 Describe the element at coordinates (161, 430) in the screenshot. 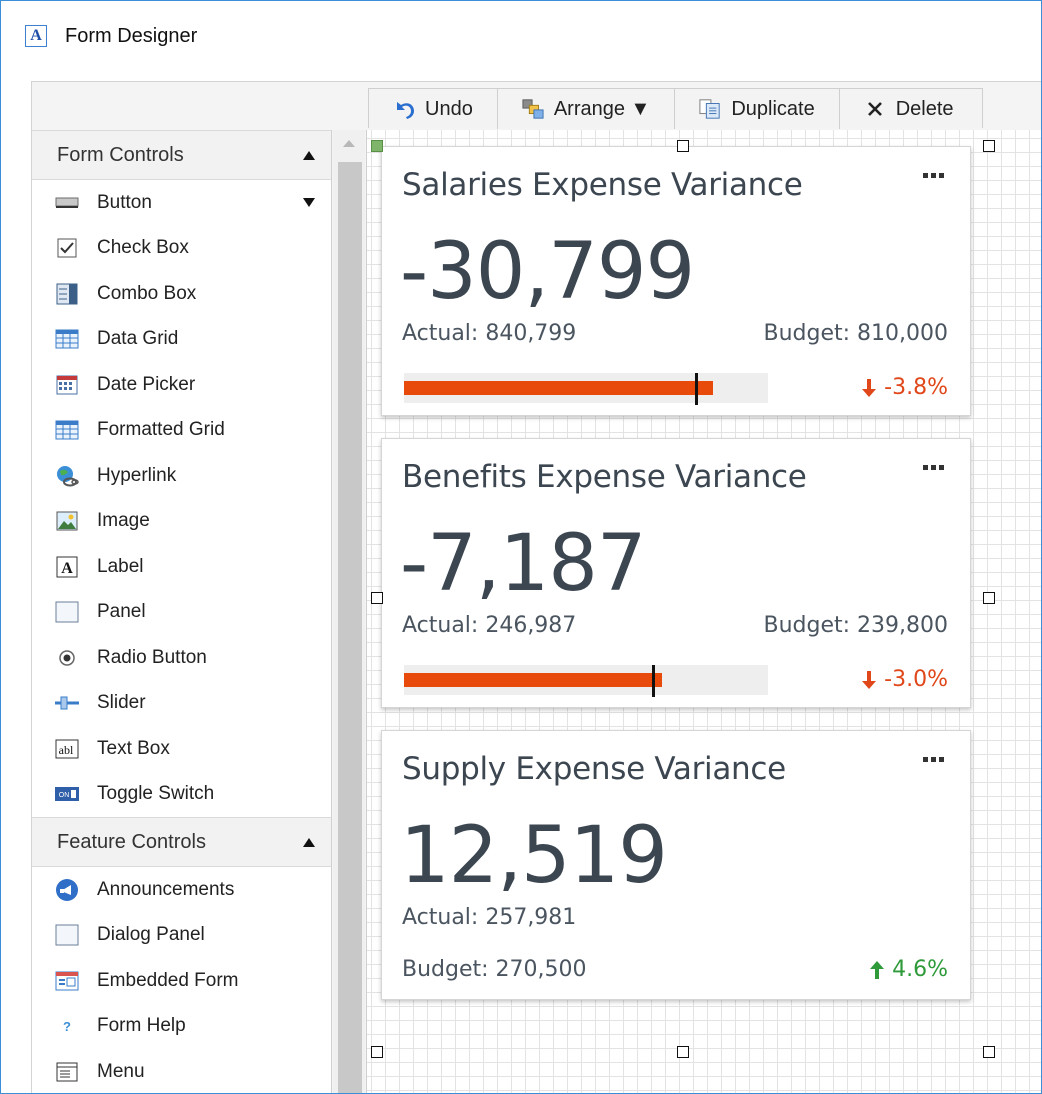

I see `control-item-label: Formatted Grid` at that location.